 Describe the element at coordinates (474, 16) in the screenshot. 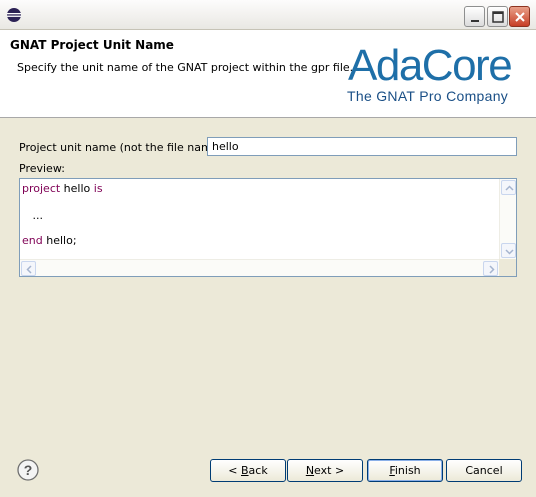

I see `minimize-button` at that location.